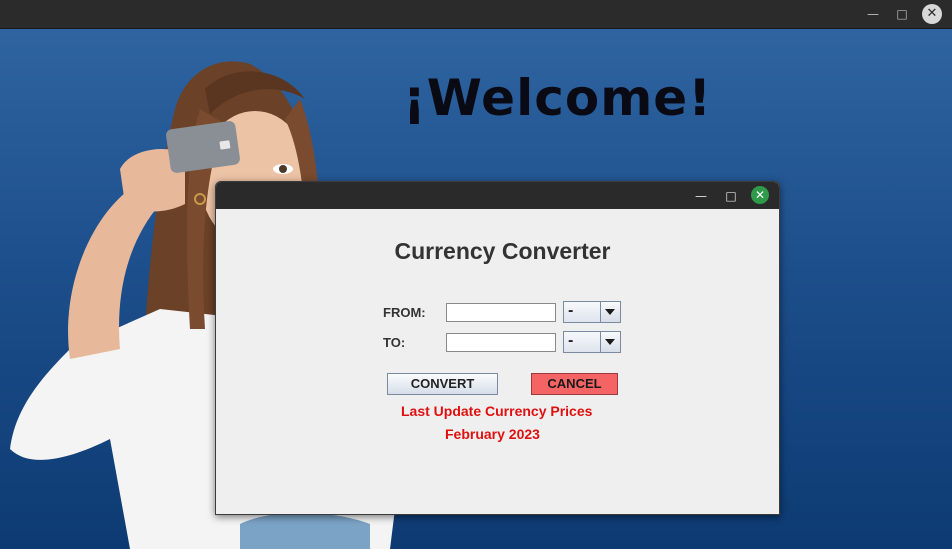  Describe the element at coordinates (932, 14) in the screenshot. I see `close-icon: ✕` at that location.